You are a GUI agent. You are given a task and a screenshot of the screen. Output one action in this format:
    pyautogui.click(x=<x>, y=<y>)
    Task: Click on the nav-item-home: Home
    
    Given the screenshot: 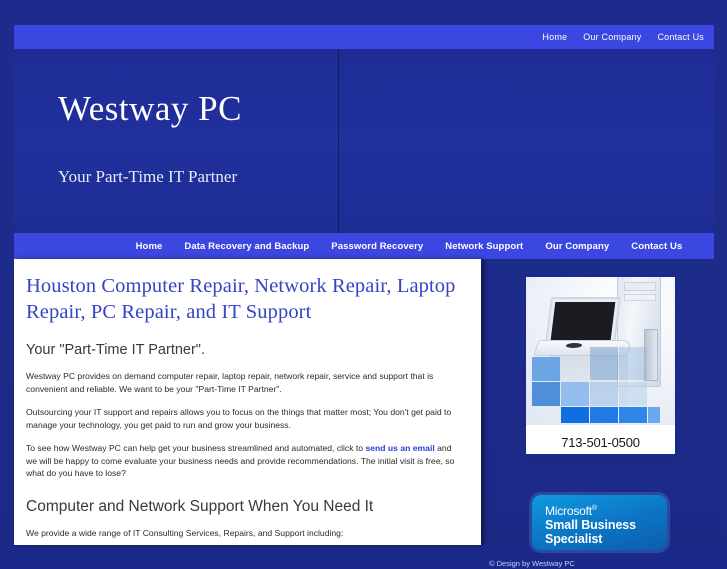 What is the action you would take?
    pyautogui.click(x=149, y=246)
    